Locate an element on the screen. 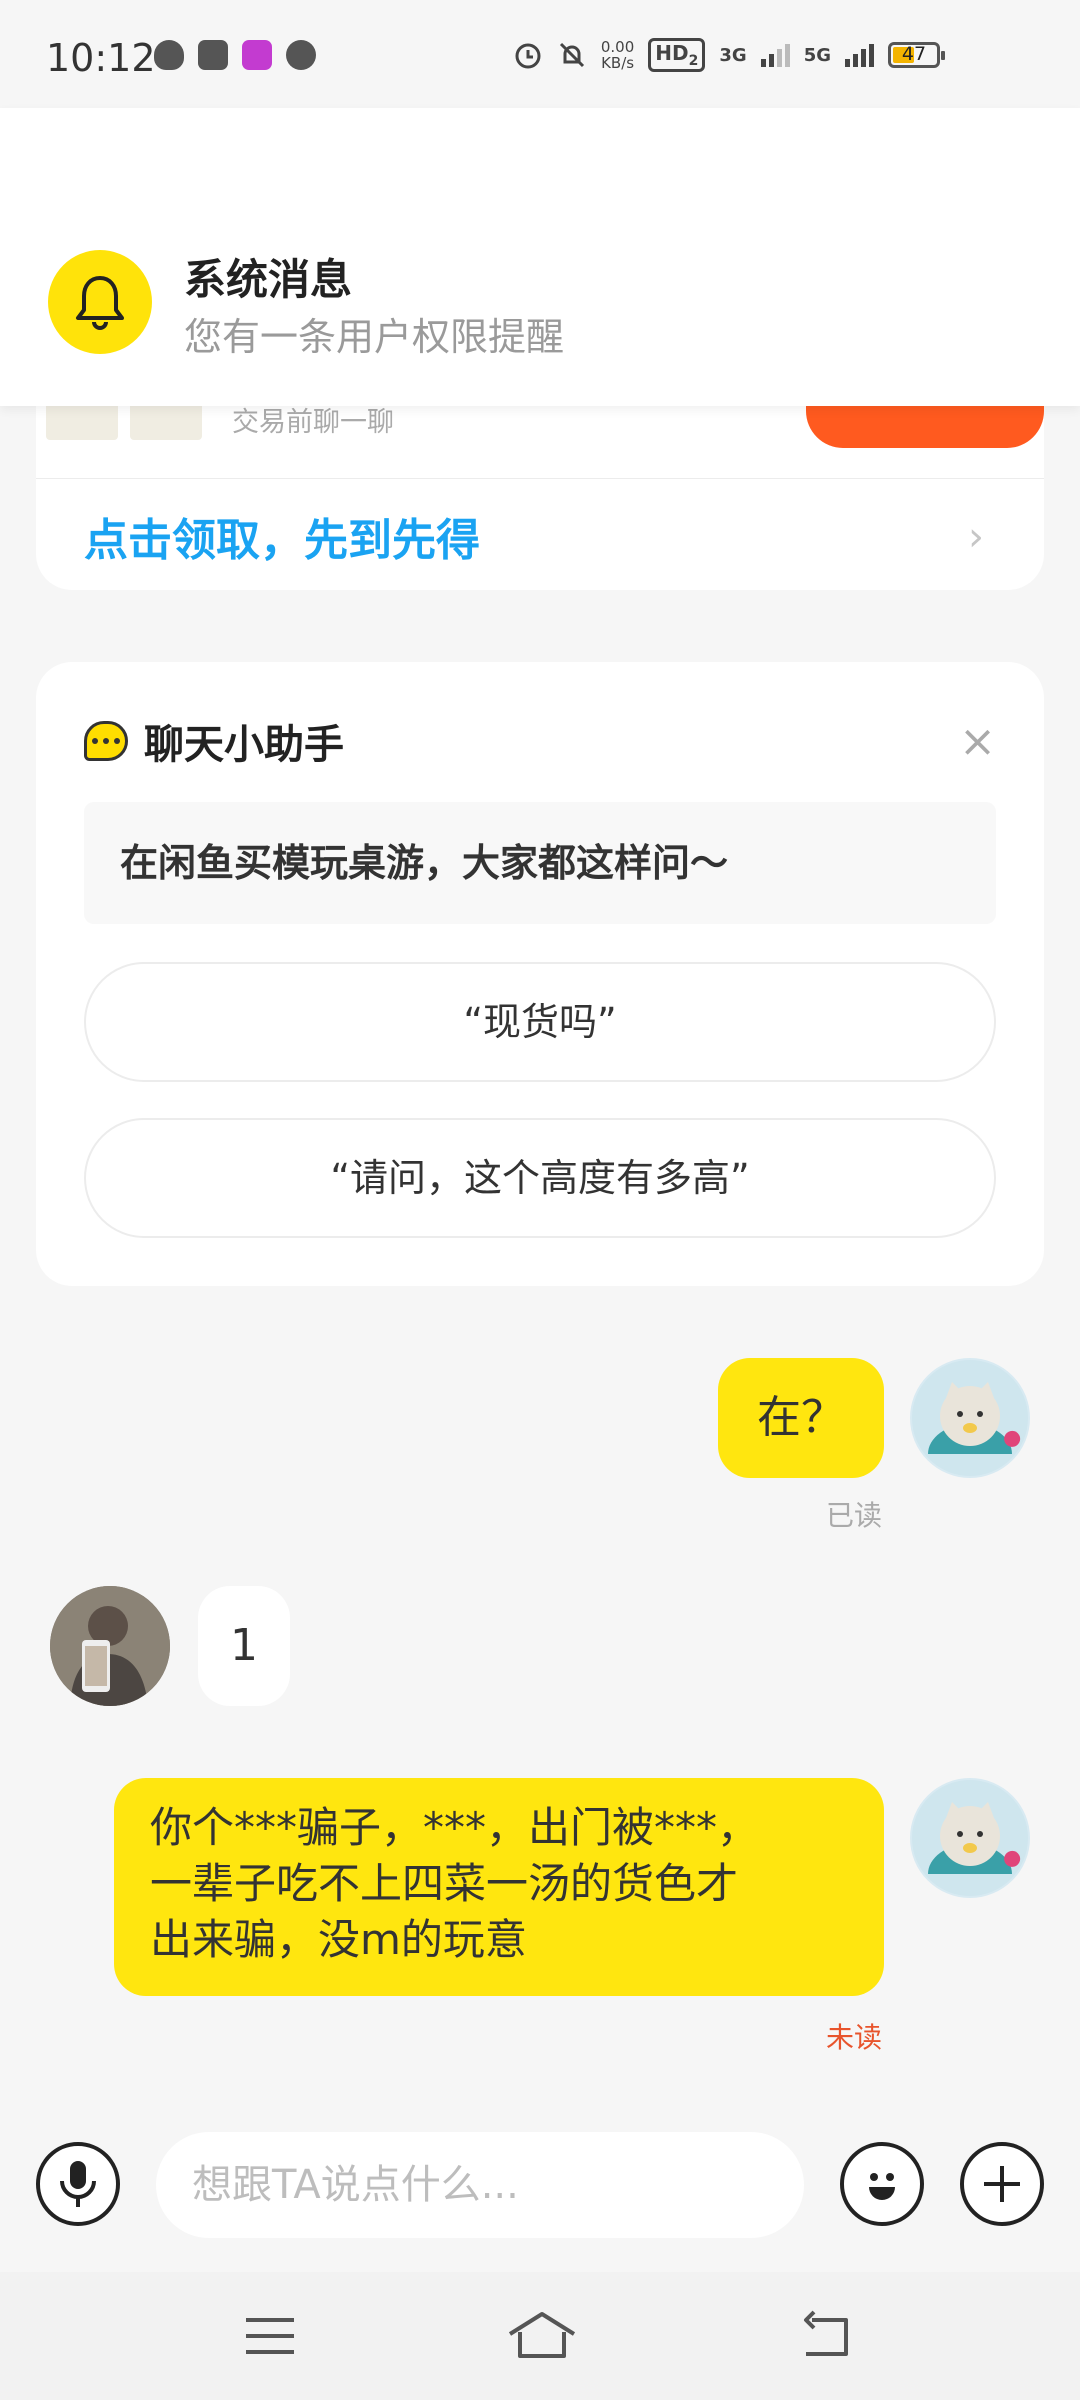  message-line: 一辈子吃不上四菜一汤的货色才 is located at coordinates (444, 1883).